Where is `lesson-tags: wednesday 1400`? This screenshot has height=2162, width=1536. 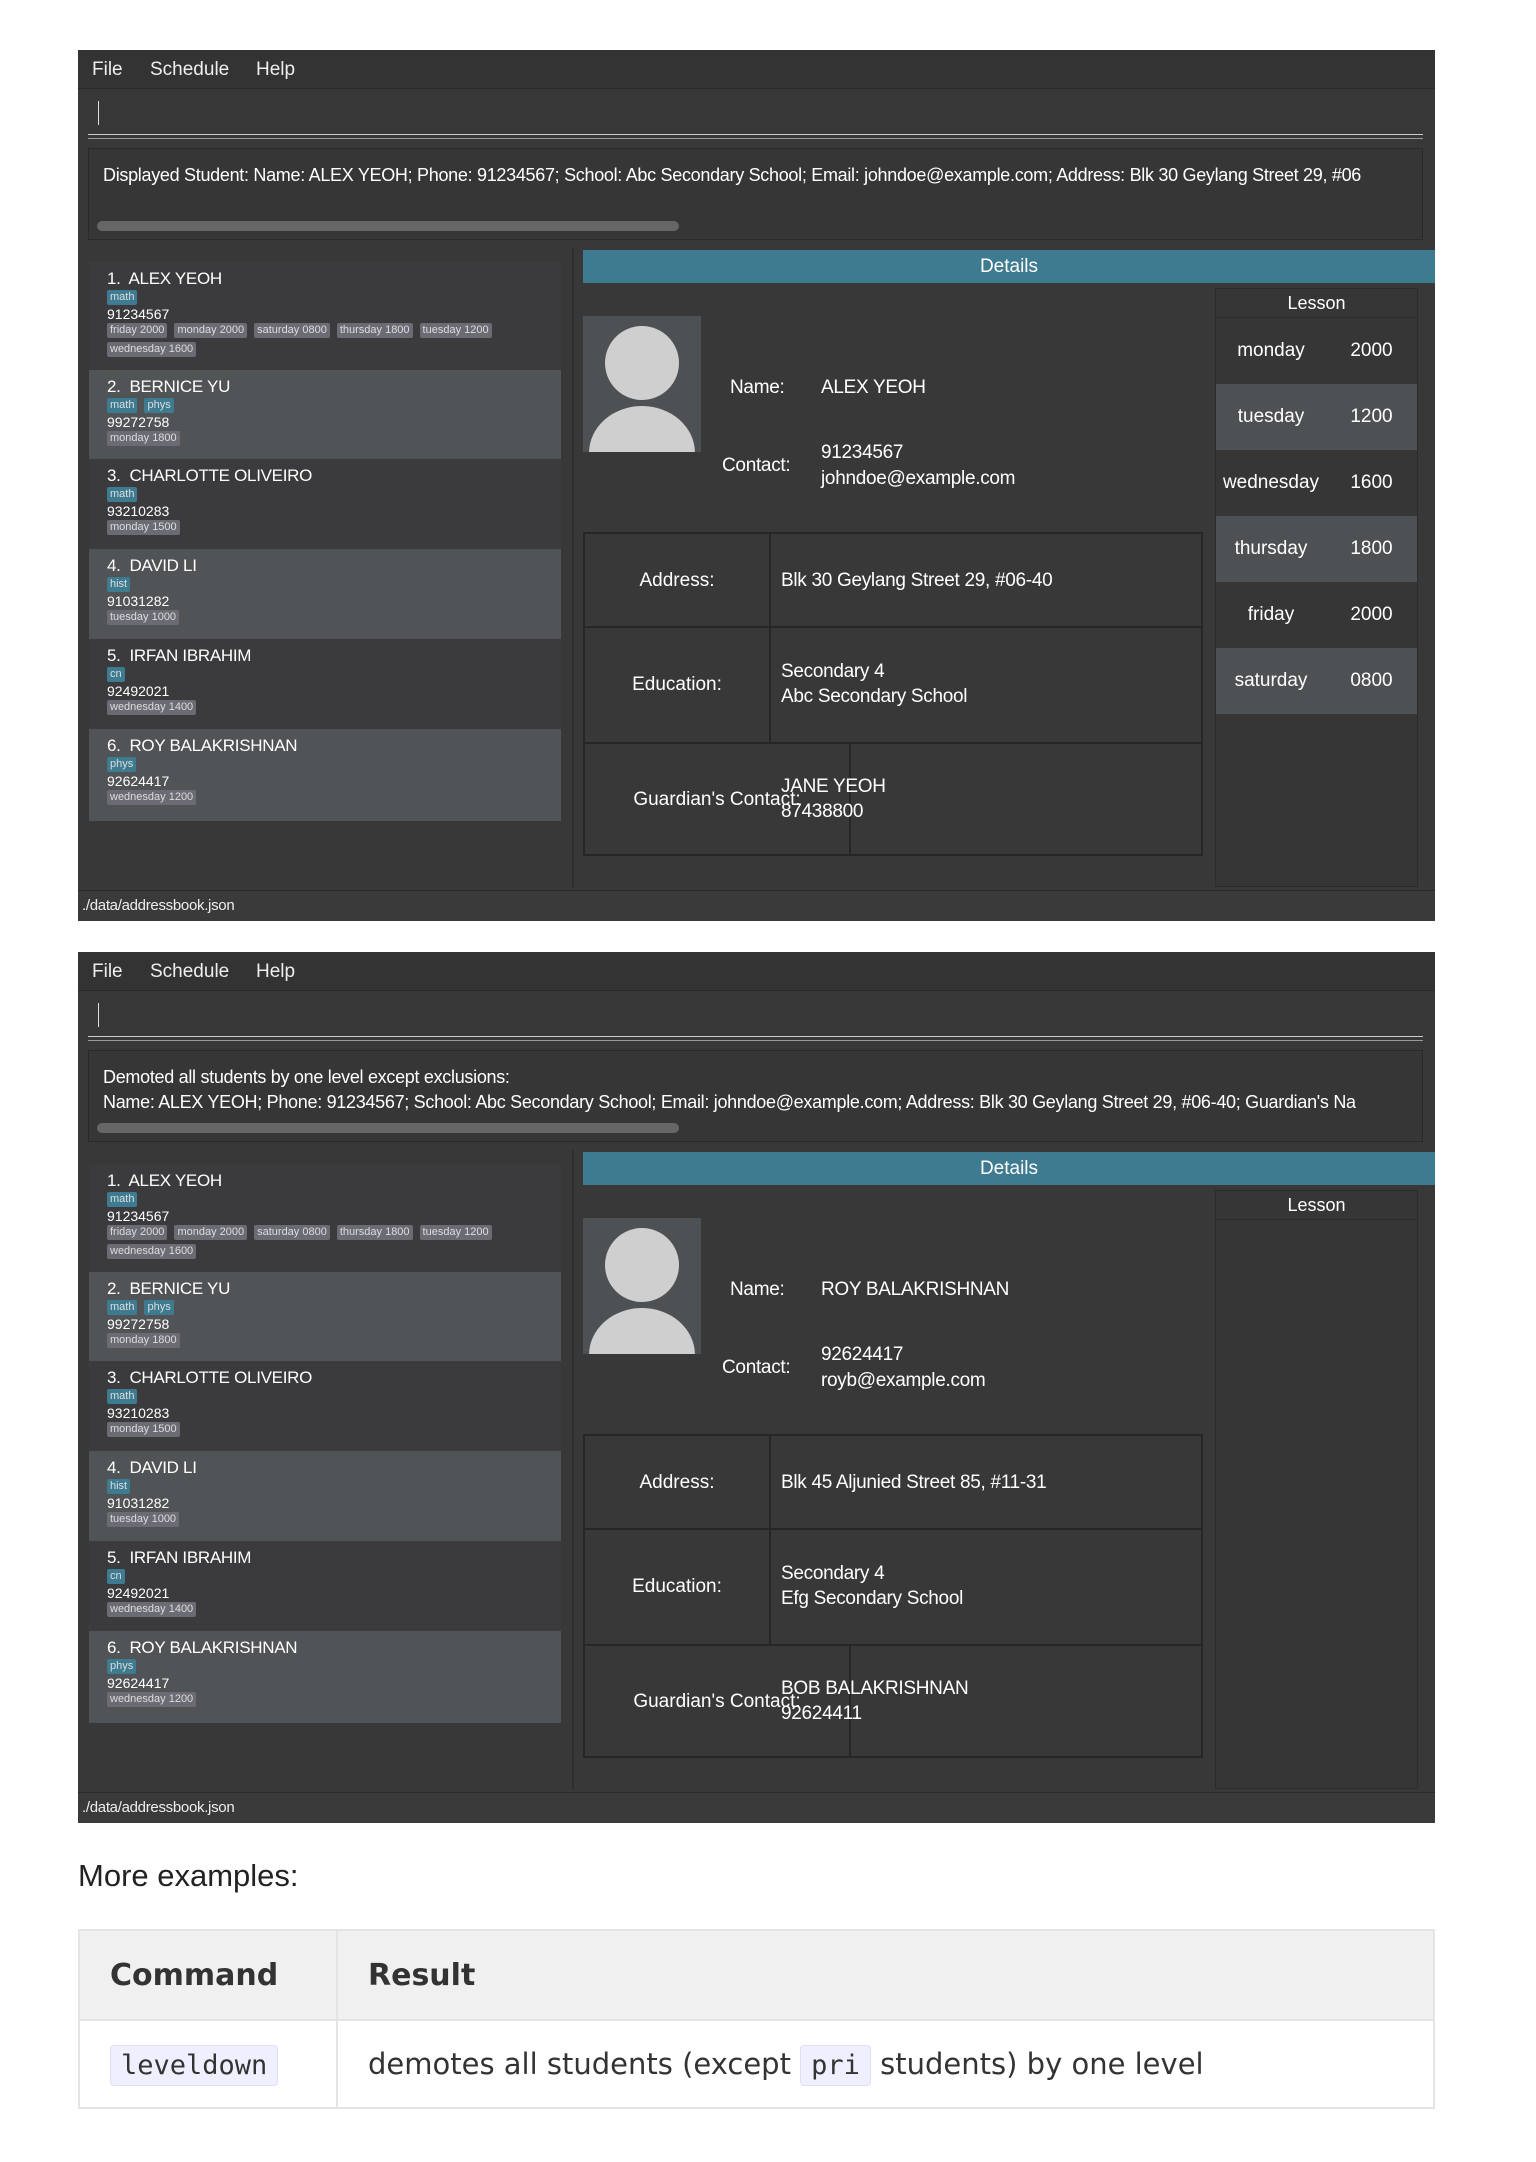 lesson-tags: wednesday 1400 is located at coordinates (334, 1609).